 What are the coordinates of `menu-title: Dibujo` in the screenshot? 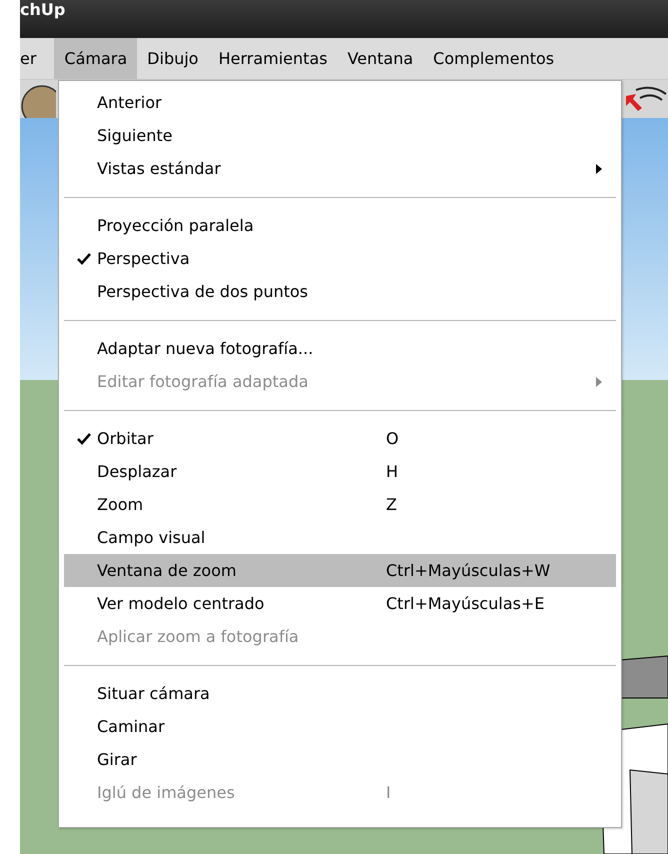 It's located at (172, 58).